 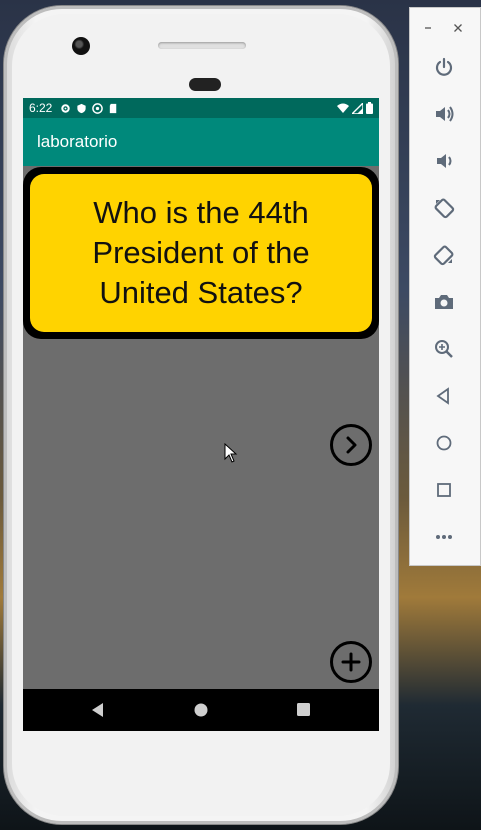 What do you see at coordinates (445, 286) in the screenshot?
I see `emulator-toolbar` at bounding box center [445, 286].